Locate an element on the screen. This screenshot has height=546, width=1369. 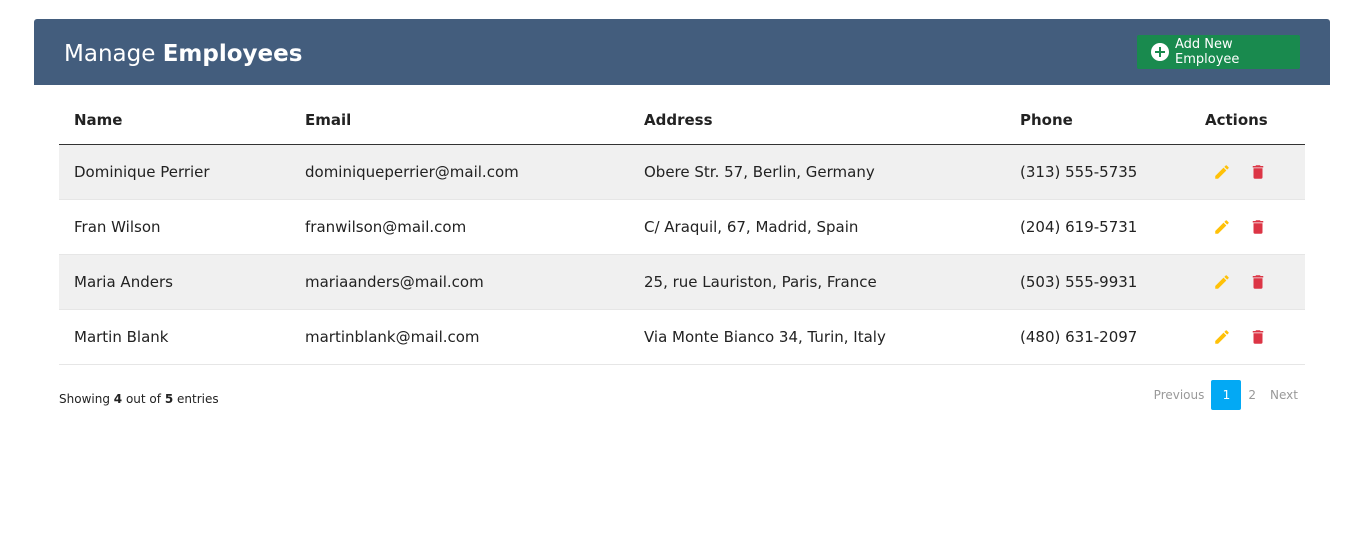
table-header-bar: Manage Employees Add New Employee is located at coordinates (682, 52).